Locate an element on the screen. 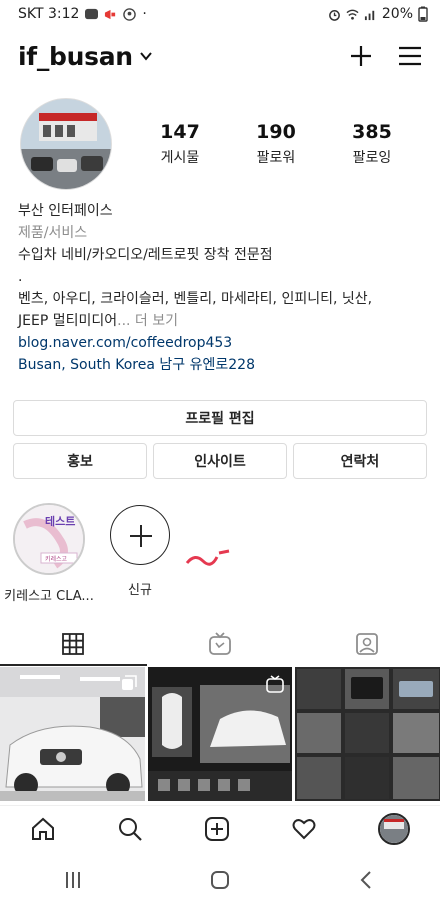  signal-icon is located at coordinates (369, 15).